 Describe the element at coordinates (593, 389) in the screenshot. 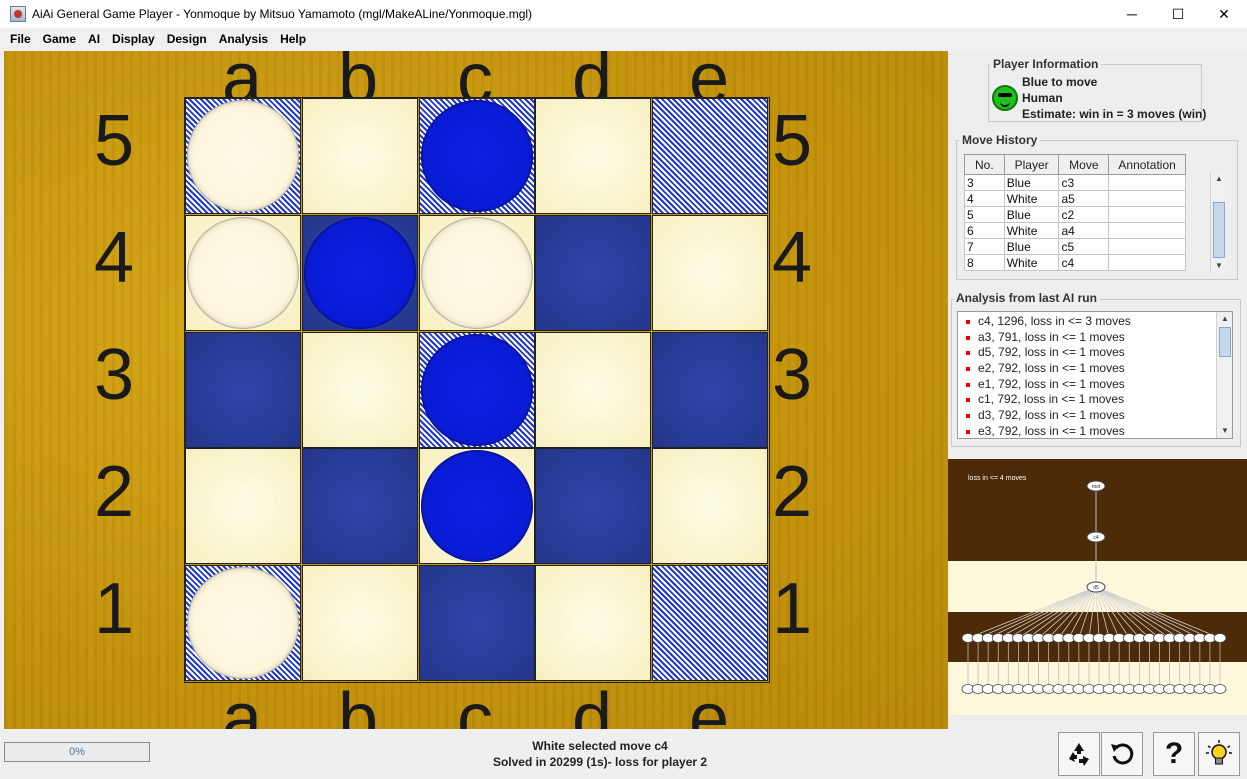

I see `board-square-d3` at that location.